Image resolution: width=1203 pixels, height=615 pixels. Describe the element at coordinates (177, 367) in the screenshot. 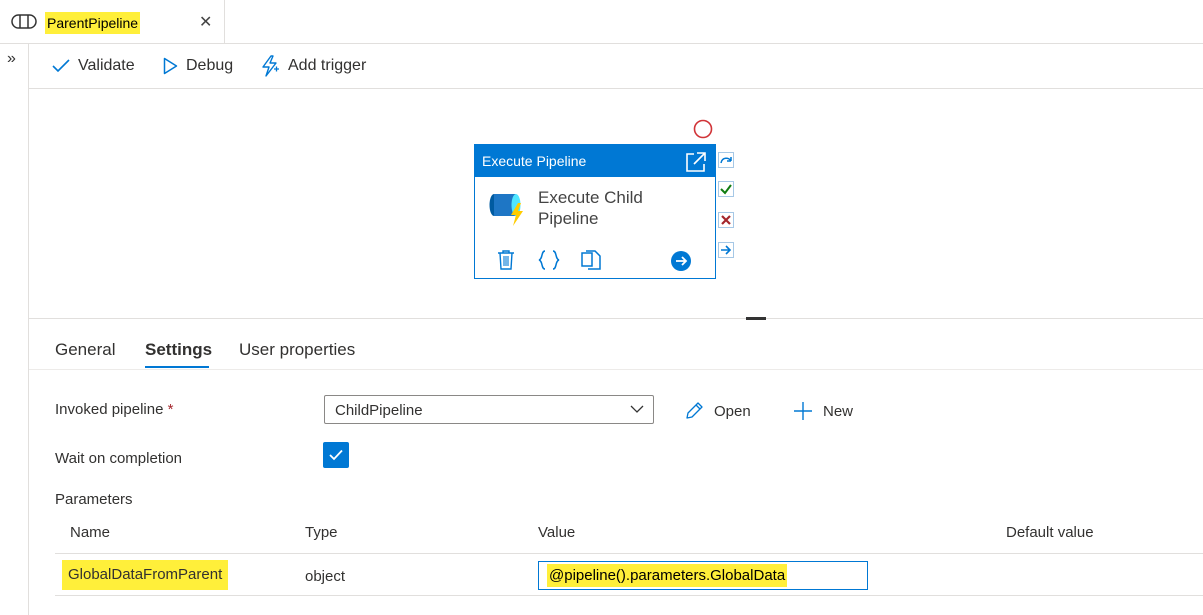

I see `active-tab-indicator` at that location.